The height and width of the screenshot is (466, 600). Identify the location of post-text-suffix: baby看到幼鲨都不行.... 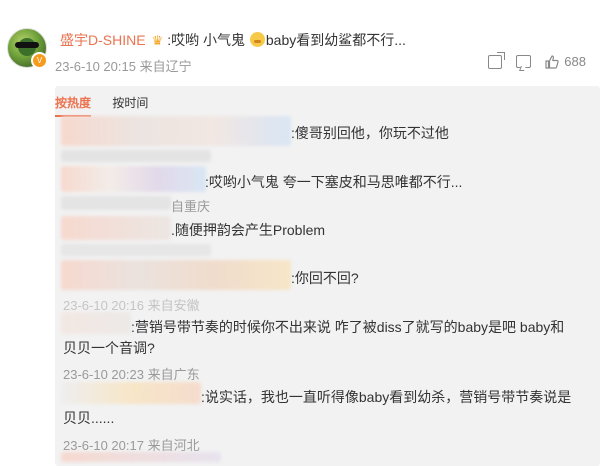
(335, 40).